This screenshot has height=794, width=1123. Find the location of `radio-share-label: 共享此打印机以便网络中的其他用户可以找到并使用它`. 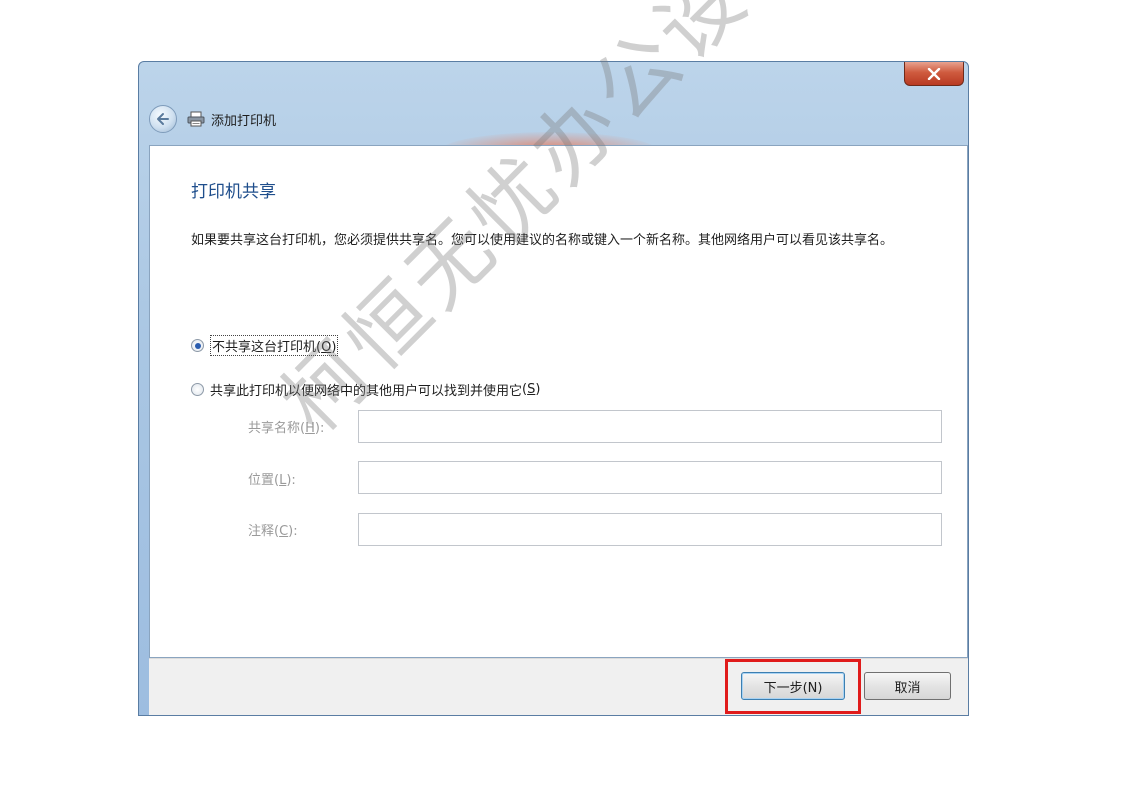

radio-share-label: 共享此打印机以便网络中的其他用户可以找到并使用它 is located at coordinates (366, 391).